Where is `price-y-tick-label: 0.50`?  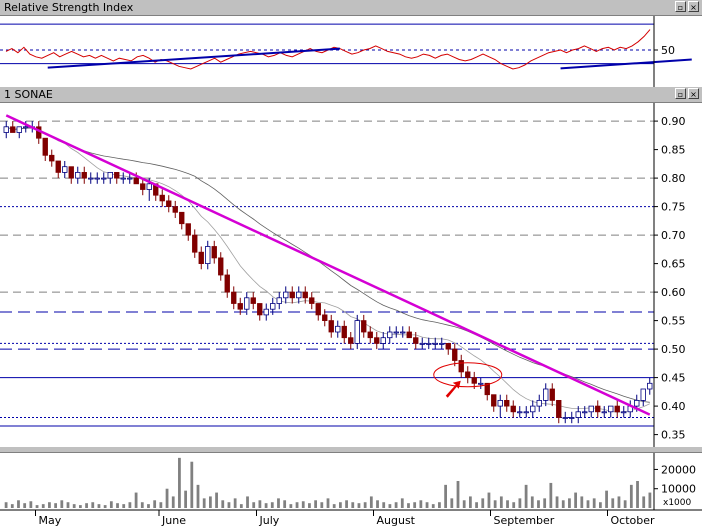
price-y-tick-label: 0.50 is located at coordinates (673, 349).